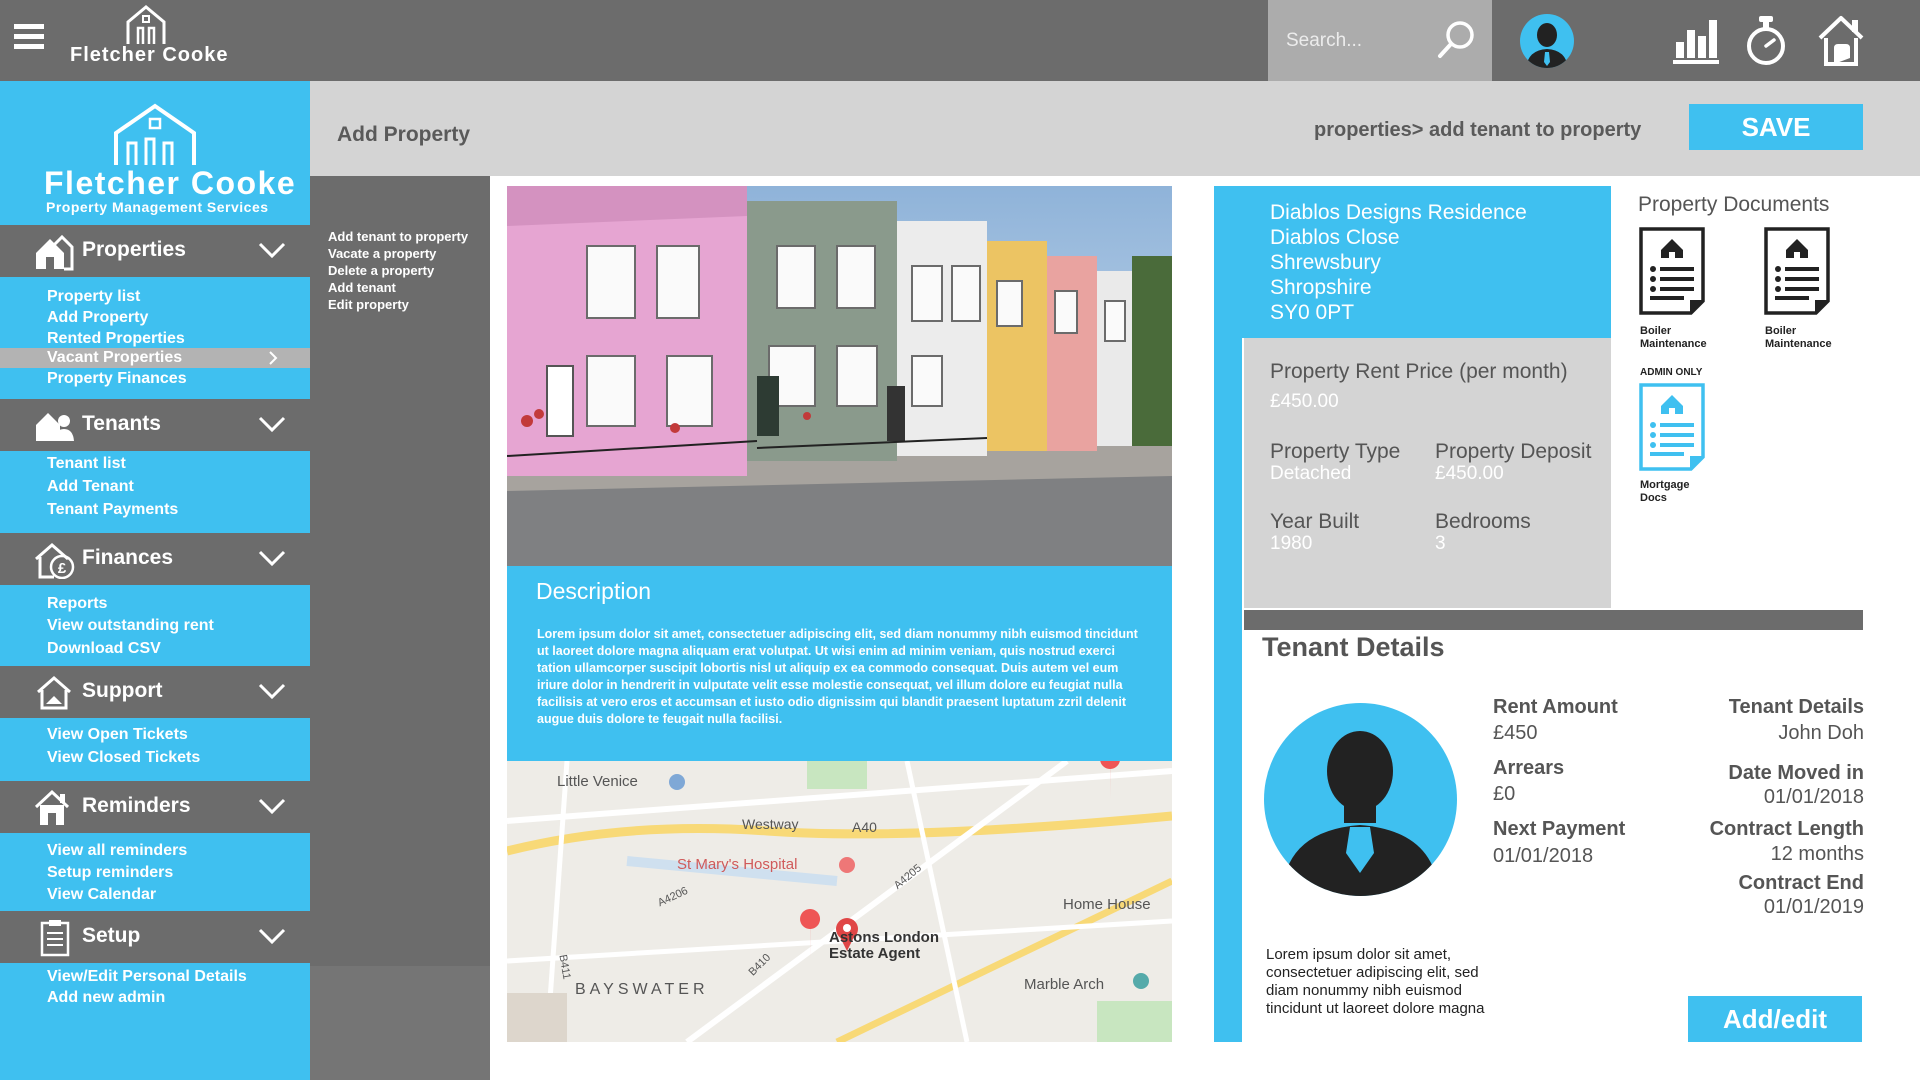 This screenshot has width=1920, height=1080. What do you see at coordinates (368, 304) in the screenshot?
I see `action-edit-property: Edit property` at bounding box center [368, 304].